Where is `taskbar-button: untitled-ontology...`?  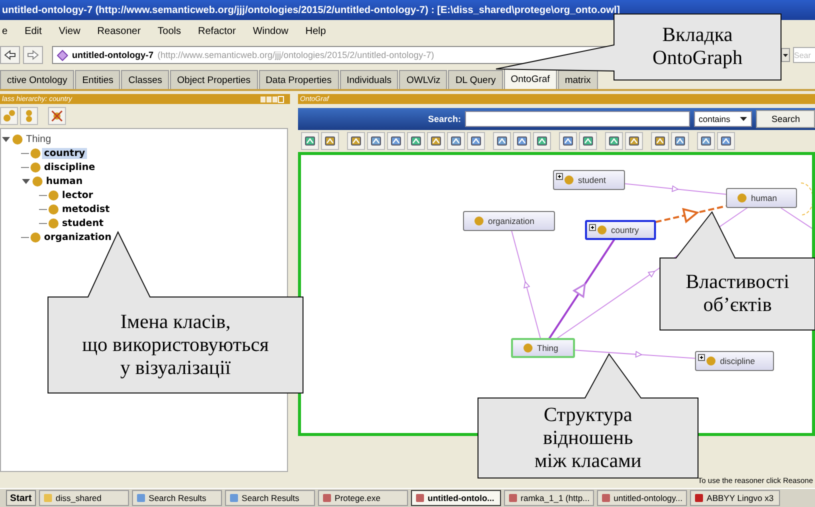
taskbar-button: untitled-ontology... is located at coordinates (641, 498).